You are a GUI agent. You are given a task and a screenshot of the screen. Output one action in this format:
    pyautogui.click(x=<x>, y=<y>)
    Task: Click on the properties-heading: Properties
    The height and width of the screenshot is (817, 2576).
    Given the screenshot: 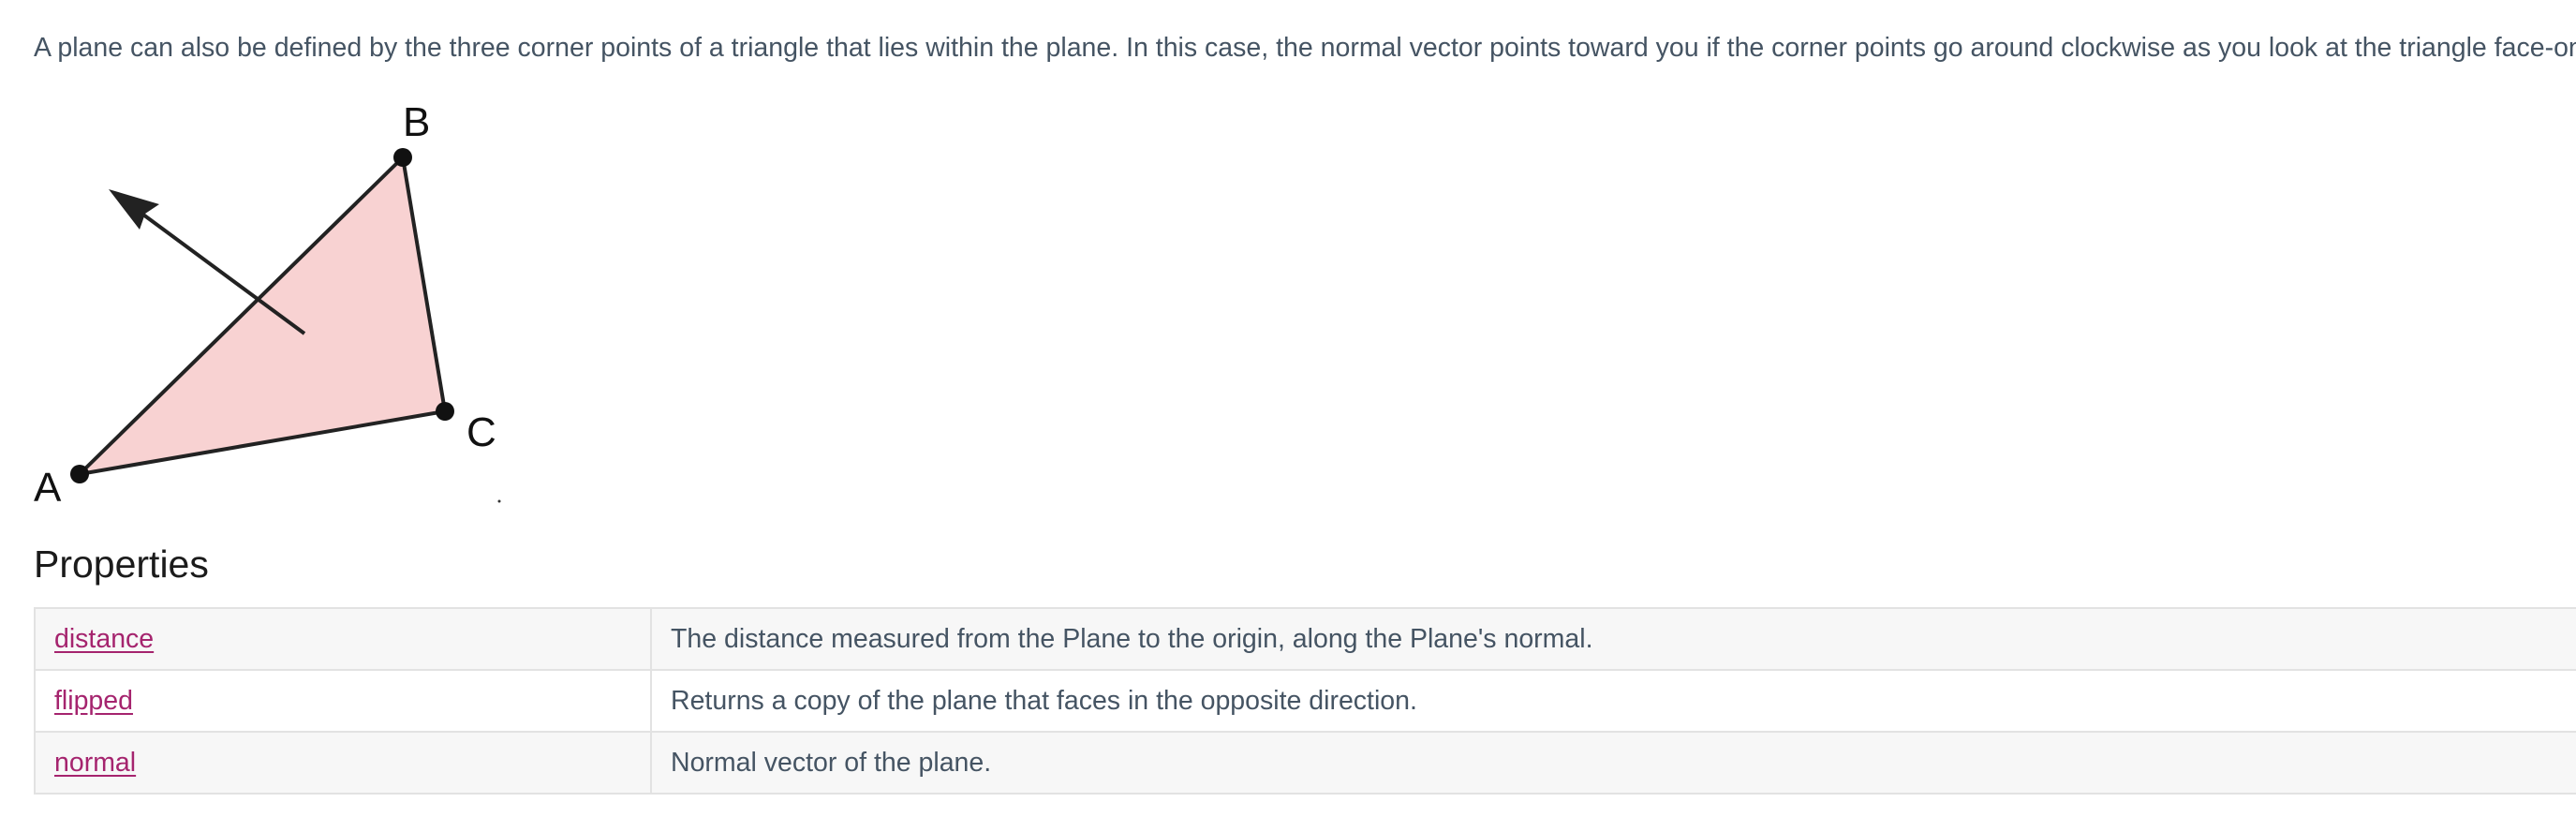 What is the action you would take?
    pyautogui.click(x=122, y=564)
    